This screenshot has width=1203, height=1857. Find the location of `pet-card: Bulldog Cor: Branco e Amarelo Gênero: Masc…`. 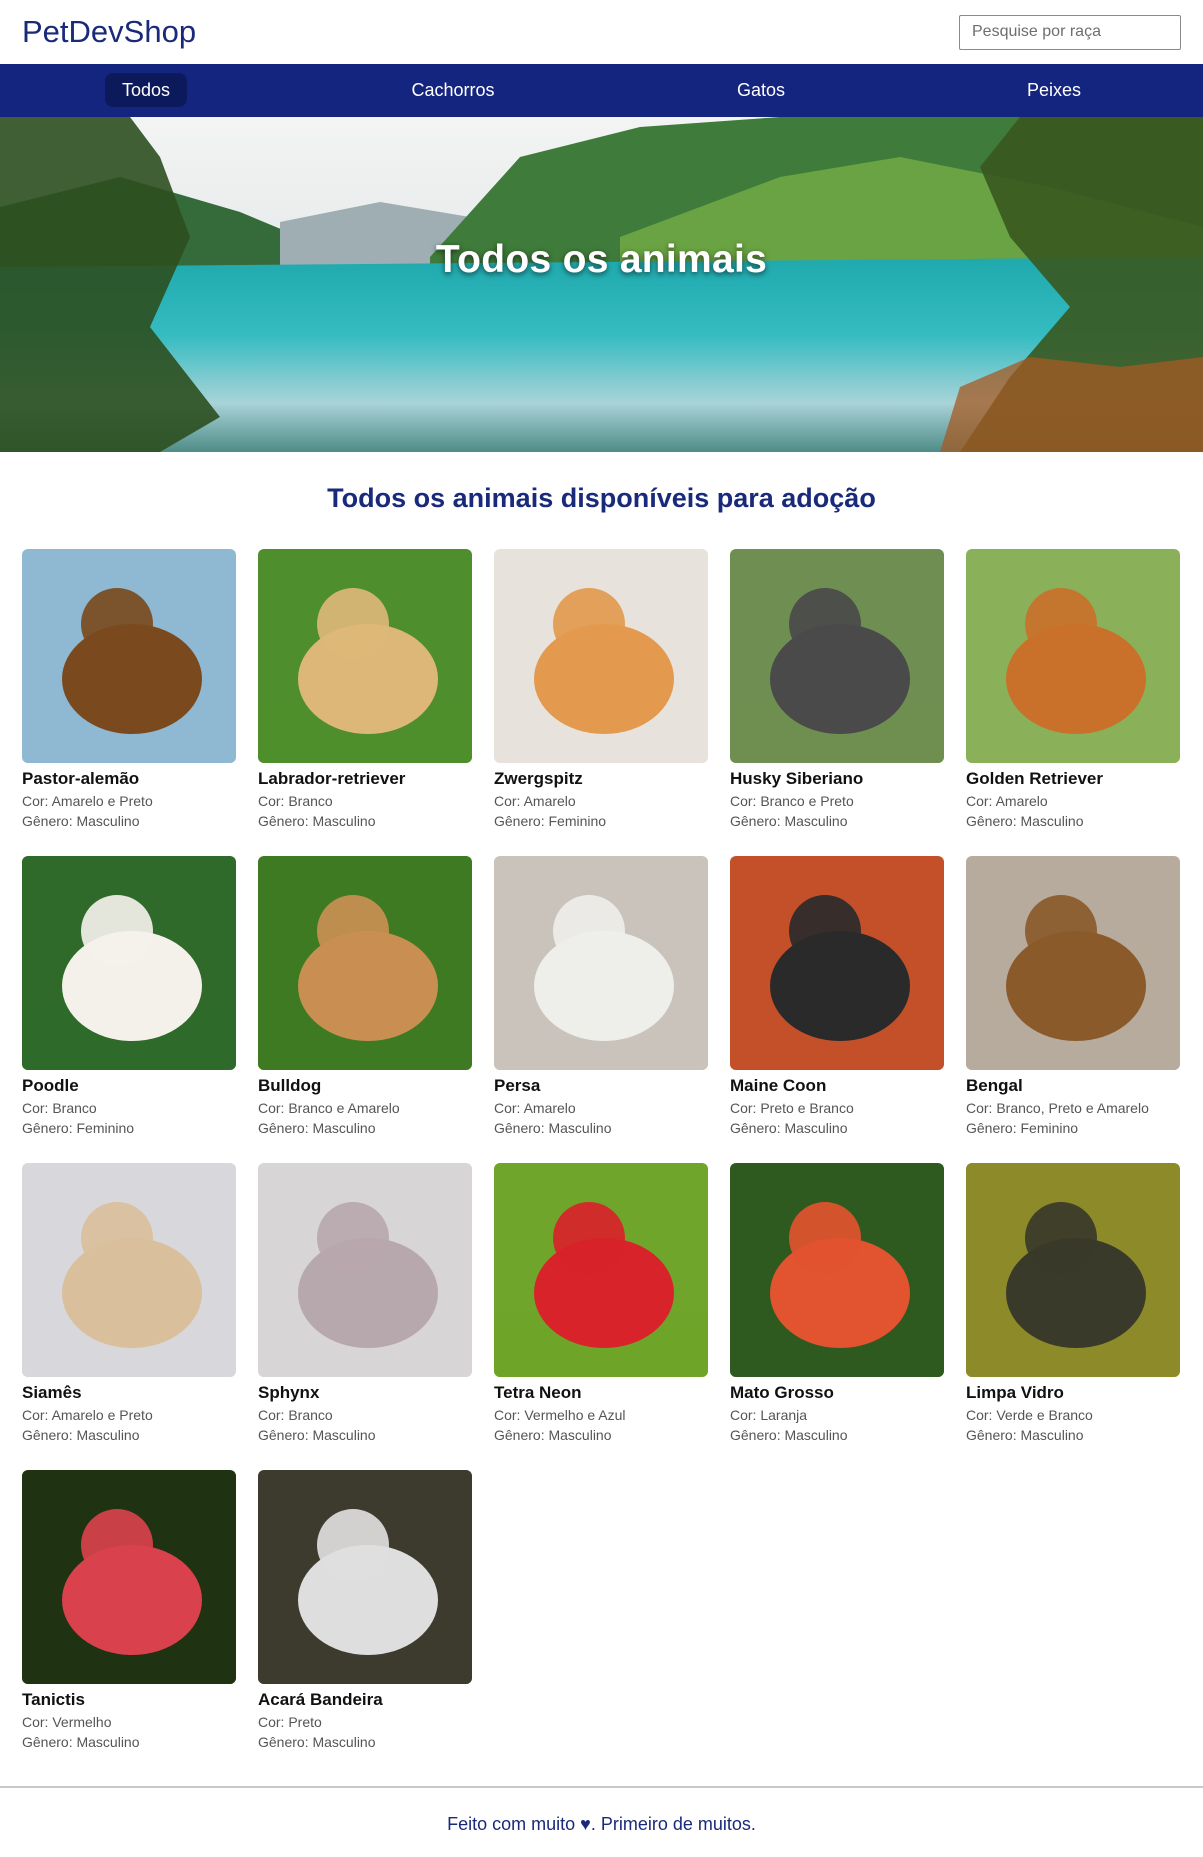

pet-card: Bulldog Cor: Branco e Amarelo Gênero: Masc… is located at coordinates (365, 1009).